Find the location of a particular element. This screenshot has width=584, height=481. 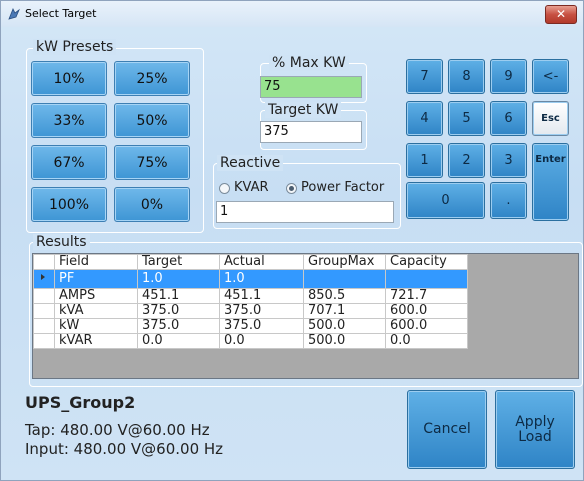

close-button: ✕ is located at coordinates (561, 14).